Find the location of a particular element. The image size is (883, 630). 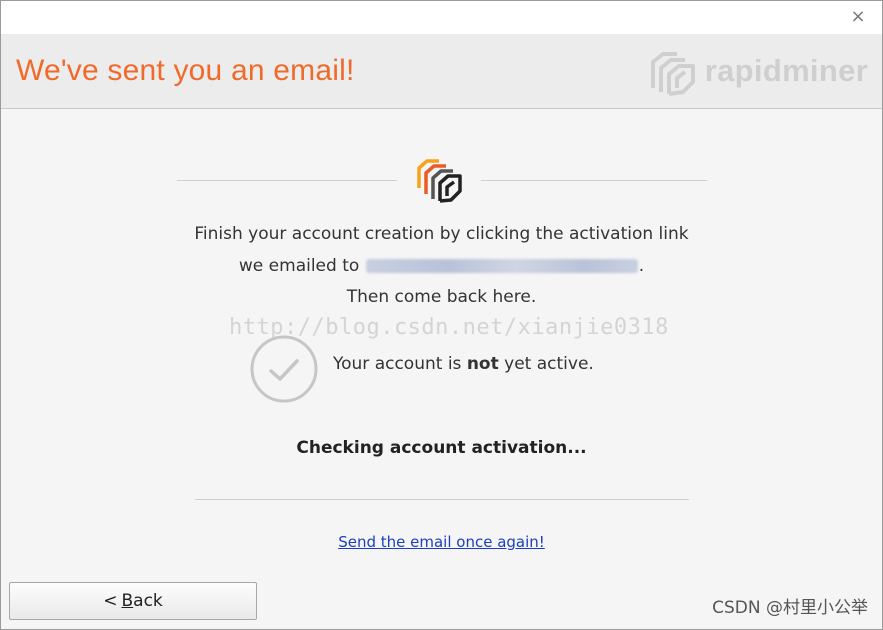

message-line-3: Then come back here. is located at coordinates (441, 297).